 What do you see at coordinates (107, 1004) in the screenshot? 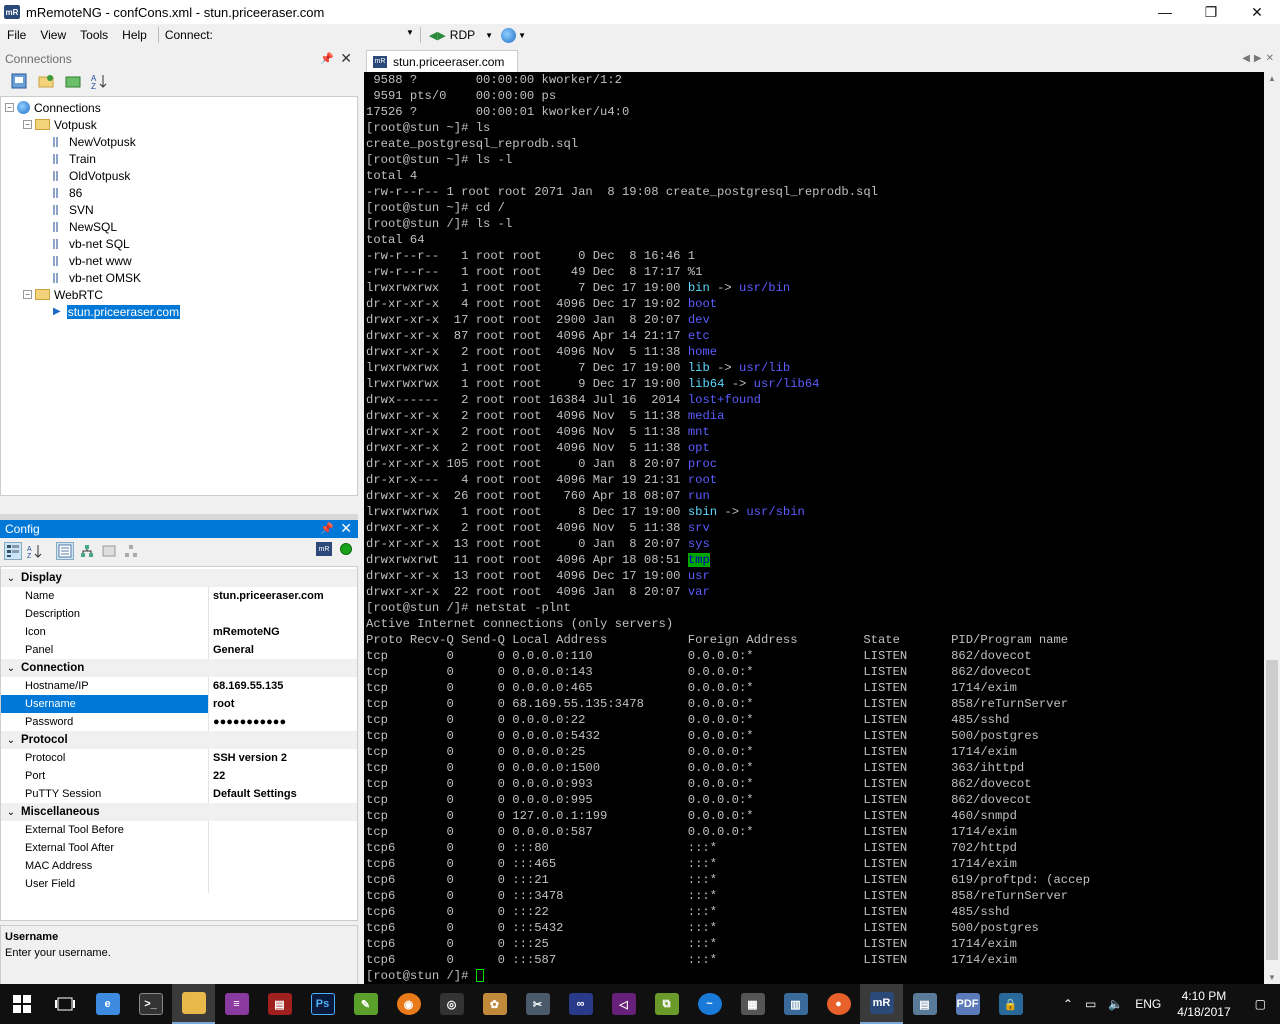
I see `taskbar-app: e` at bounding box center [107, 1004].